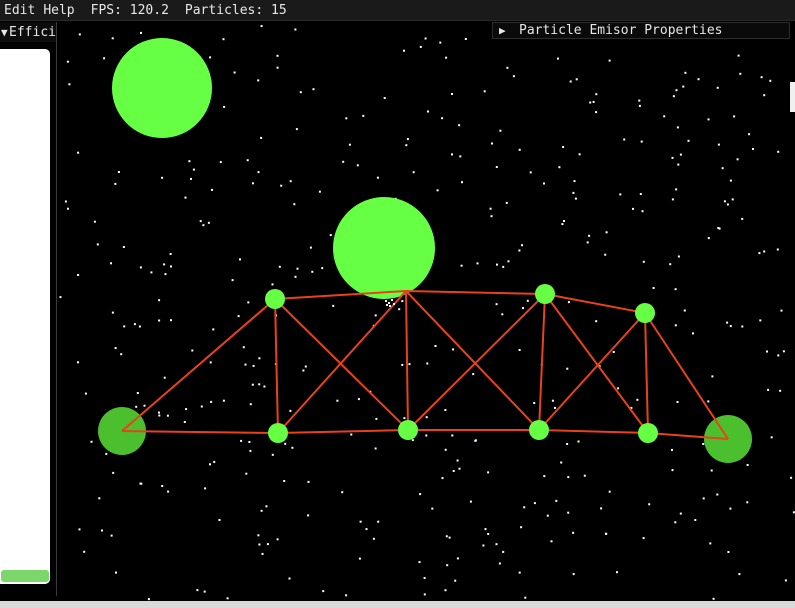 This screenshot has height=608, width=795. Describe the element at coordinates (28, 32) in the screenshot. I see `efficiency-panel-header: ▼ Effici` at that location.